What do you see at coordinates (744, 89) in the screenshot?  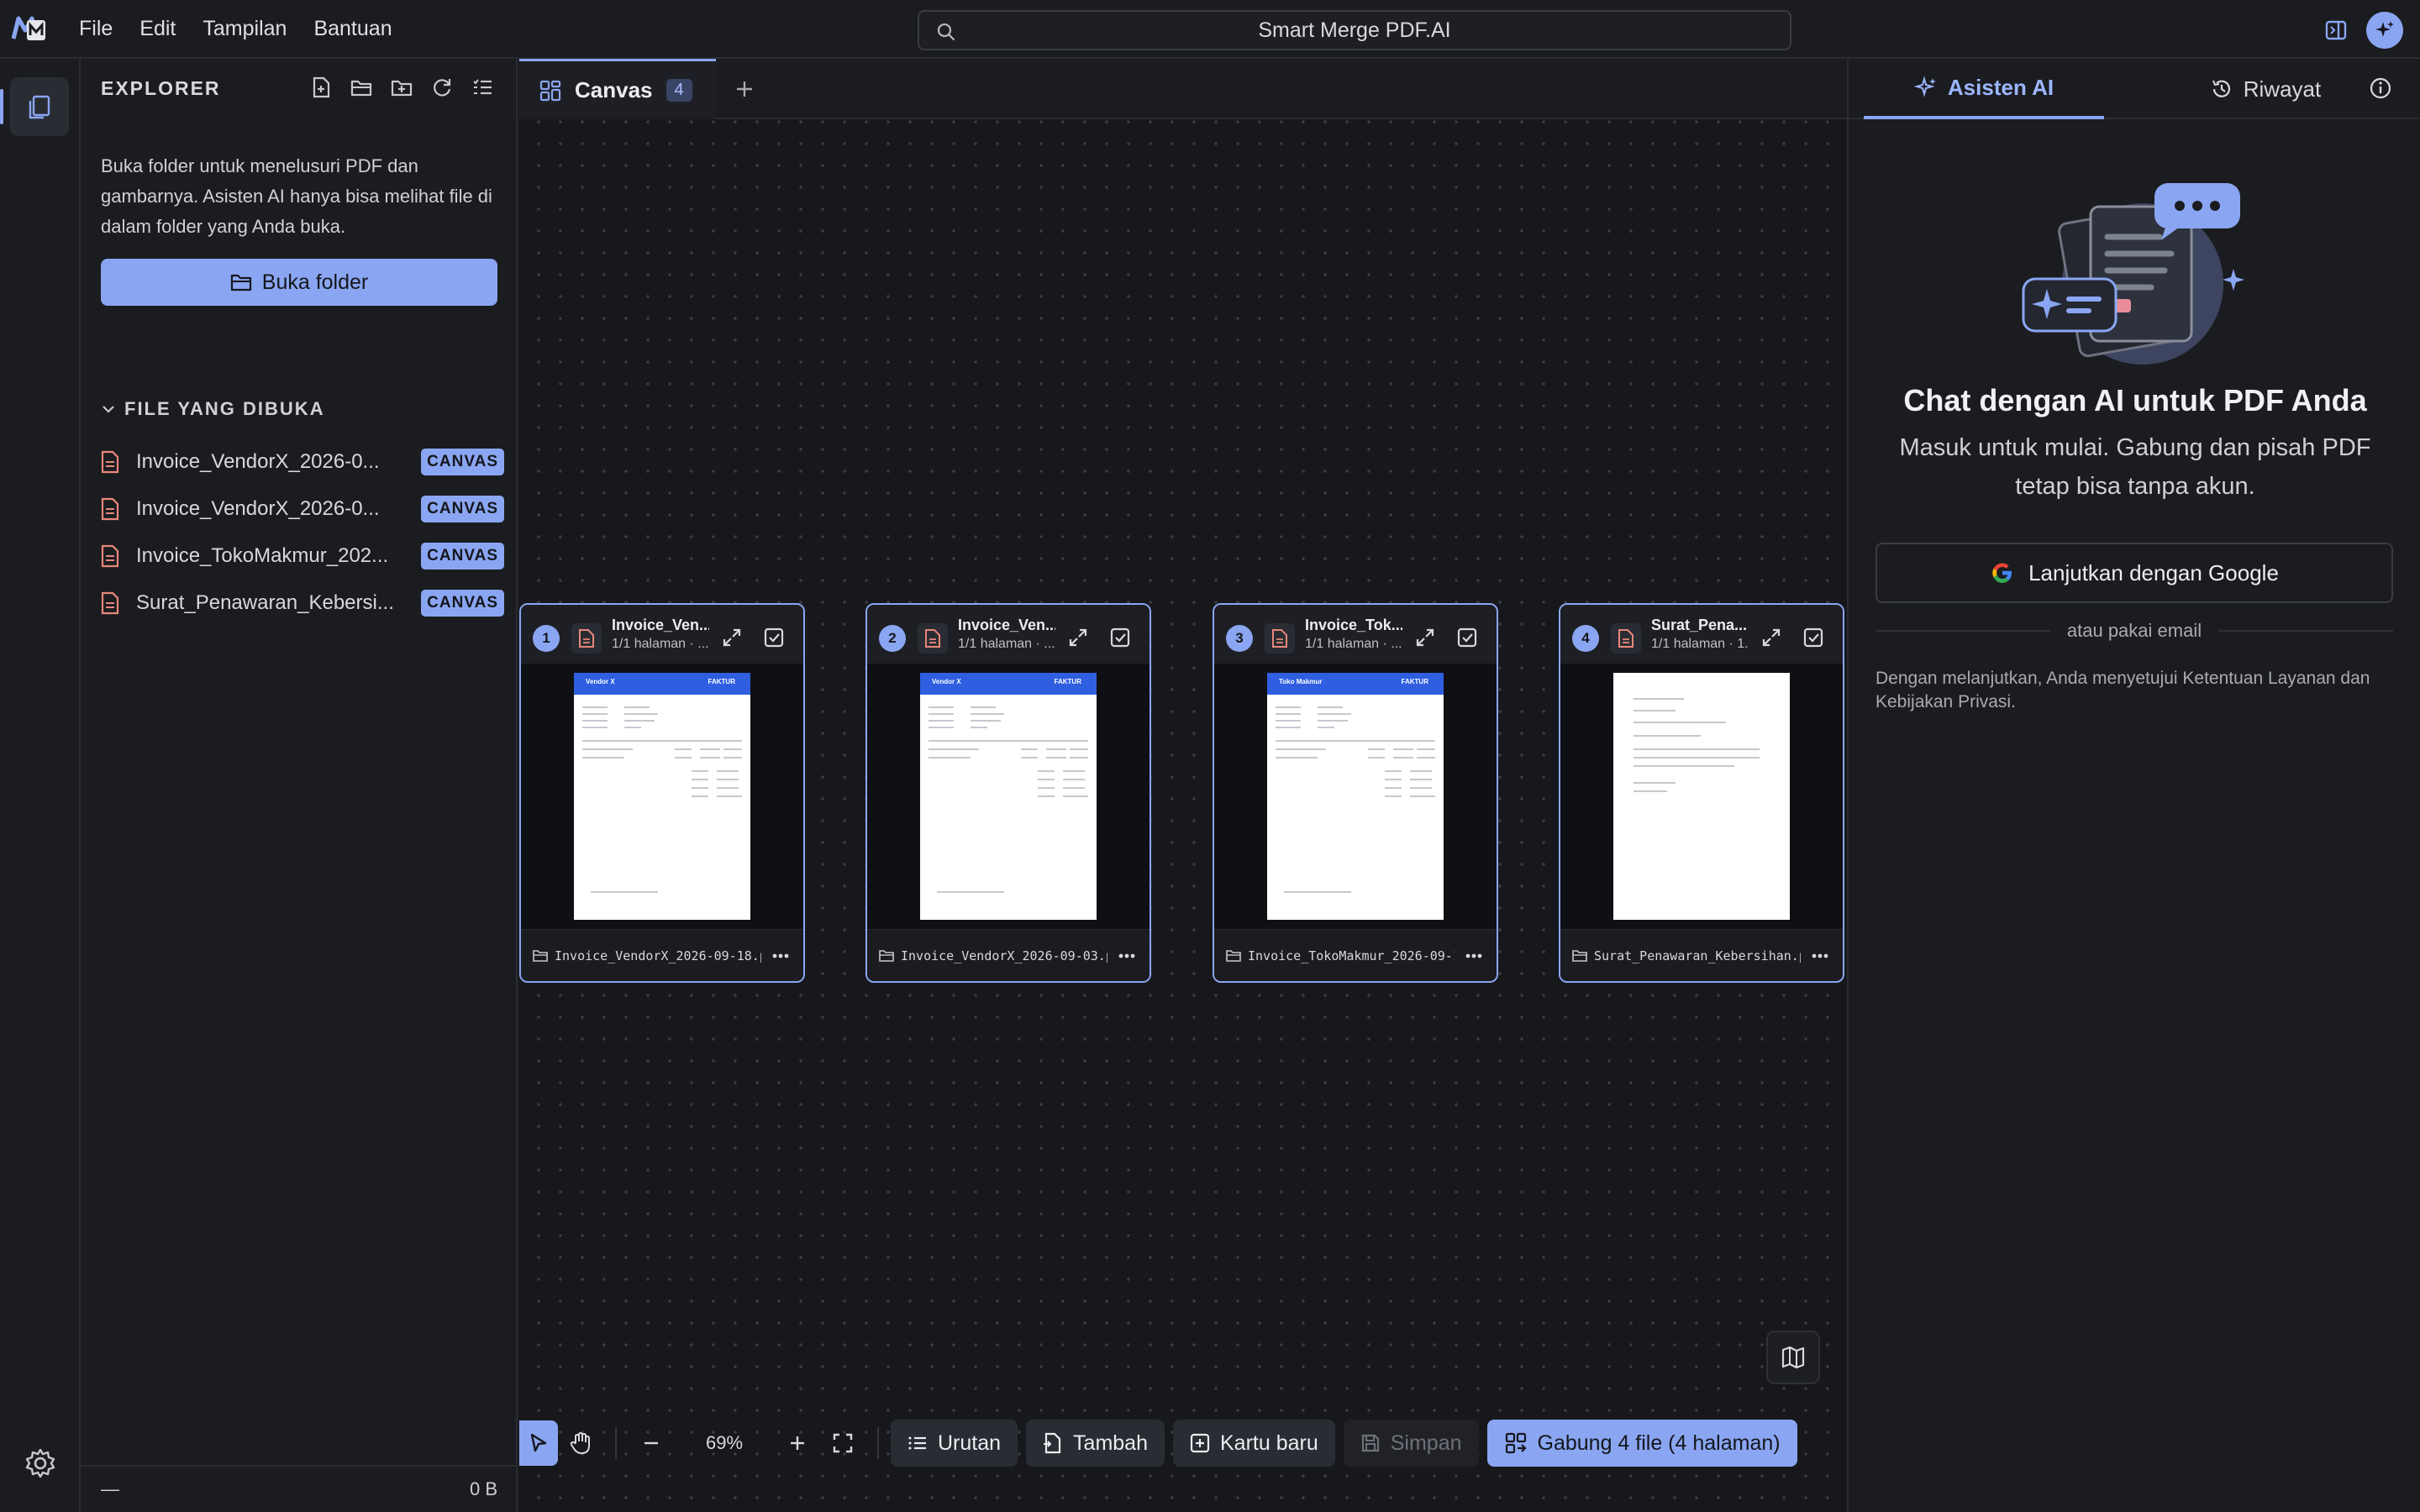 I see `add-tab-icon` at bounding box center [744, 89].